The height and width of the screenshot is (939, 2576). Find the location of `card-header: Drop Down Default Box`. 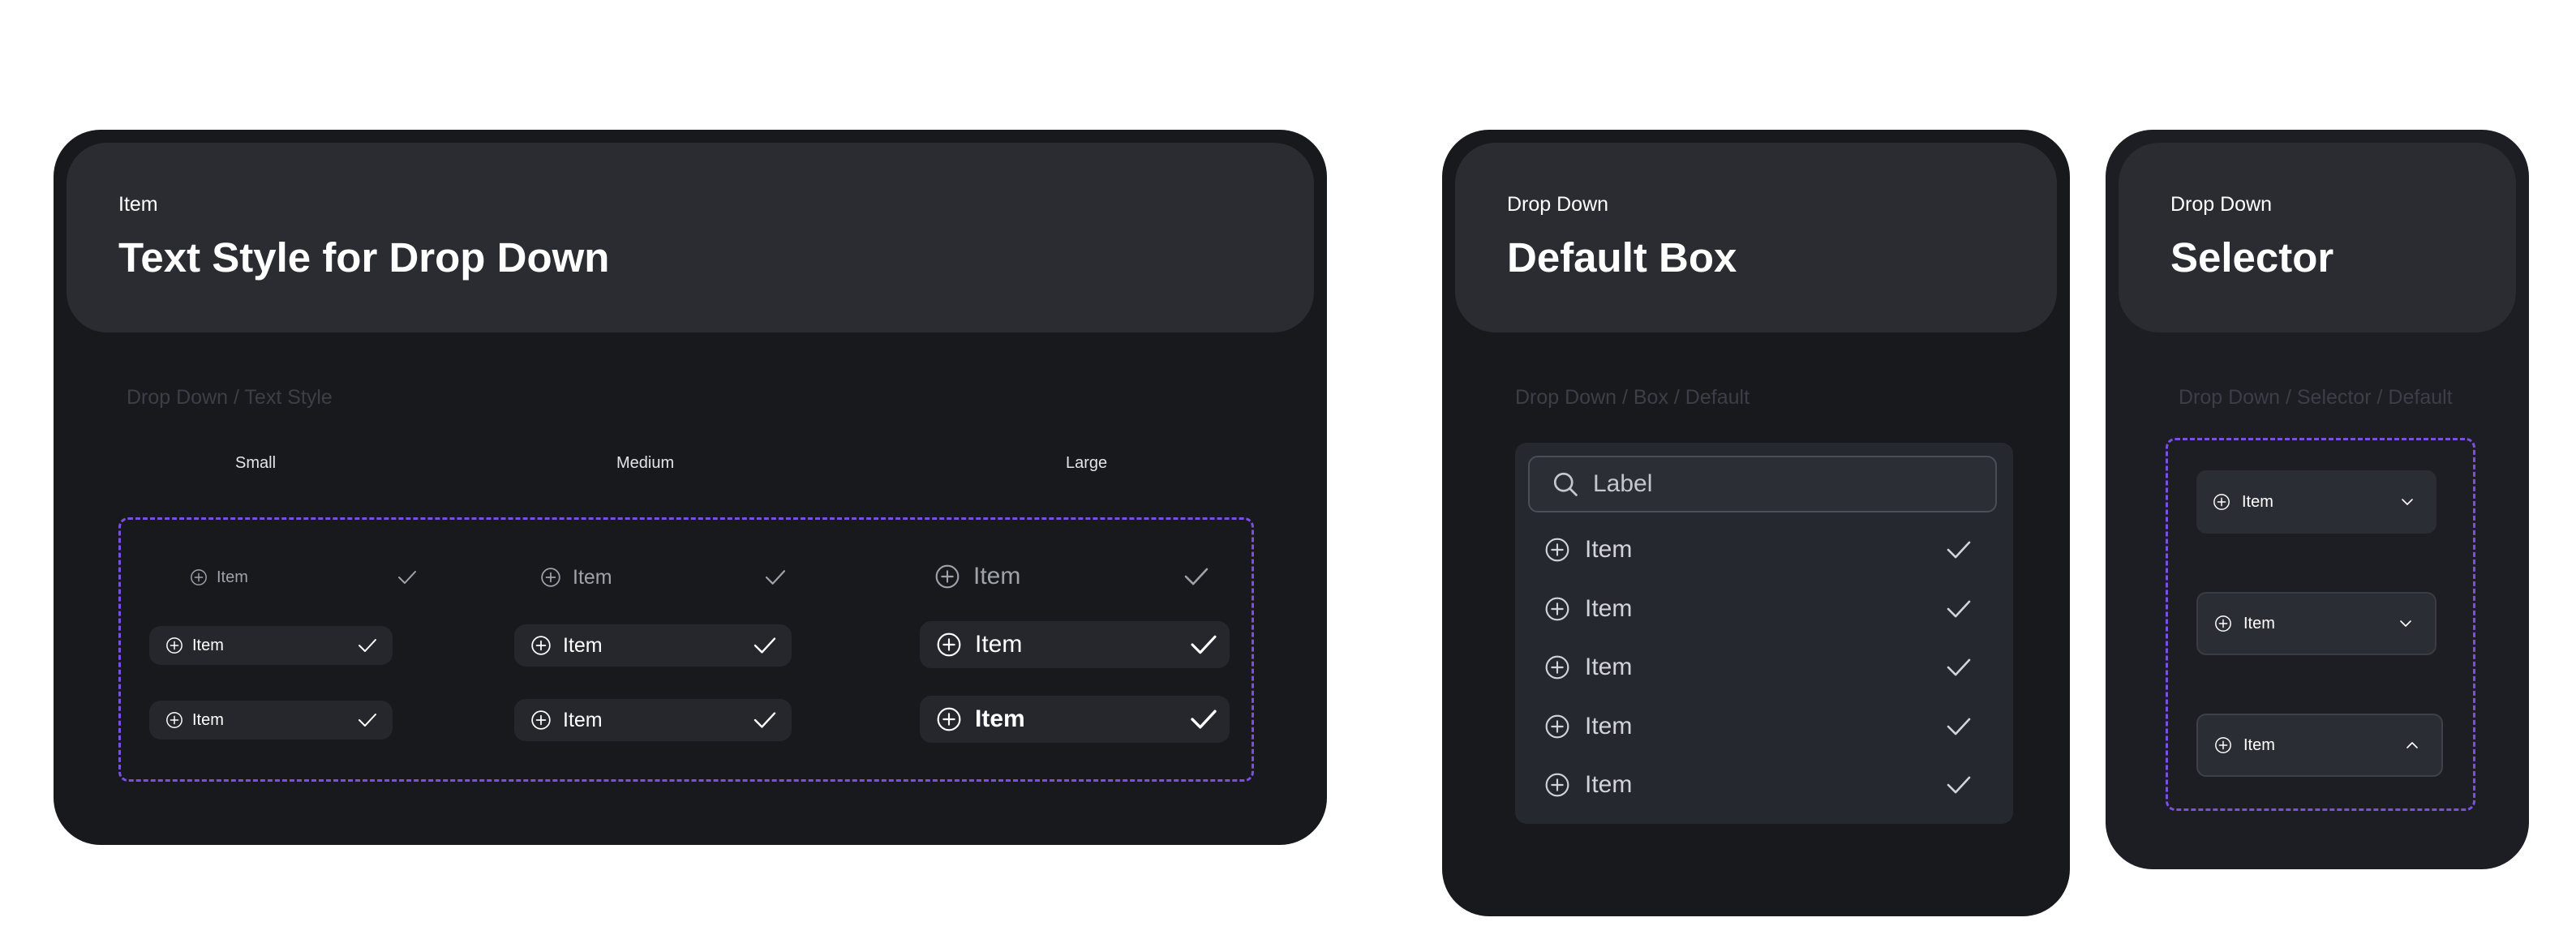

card-header: Drop Down Default Box is located at coordinates (1756, 237).